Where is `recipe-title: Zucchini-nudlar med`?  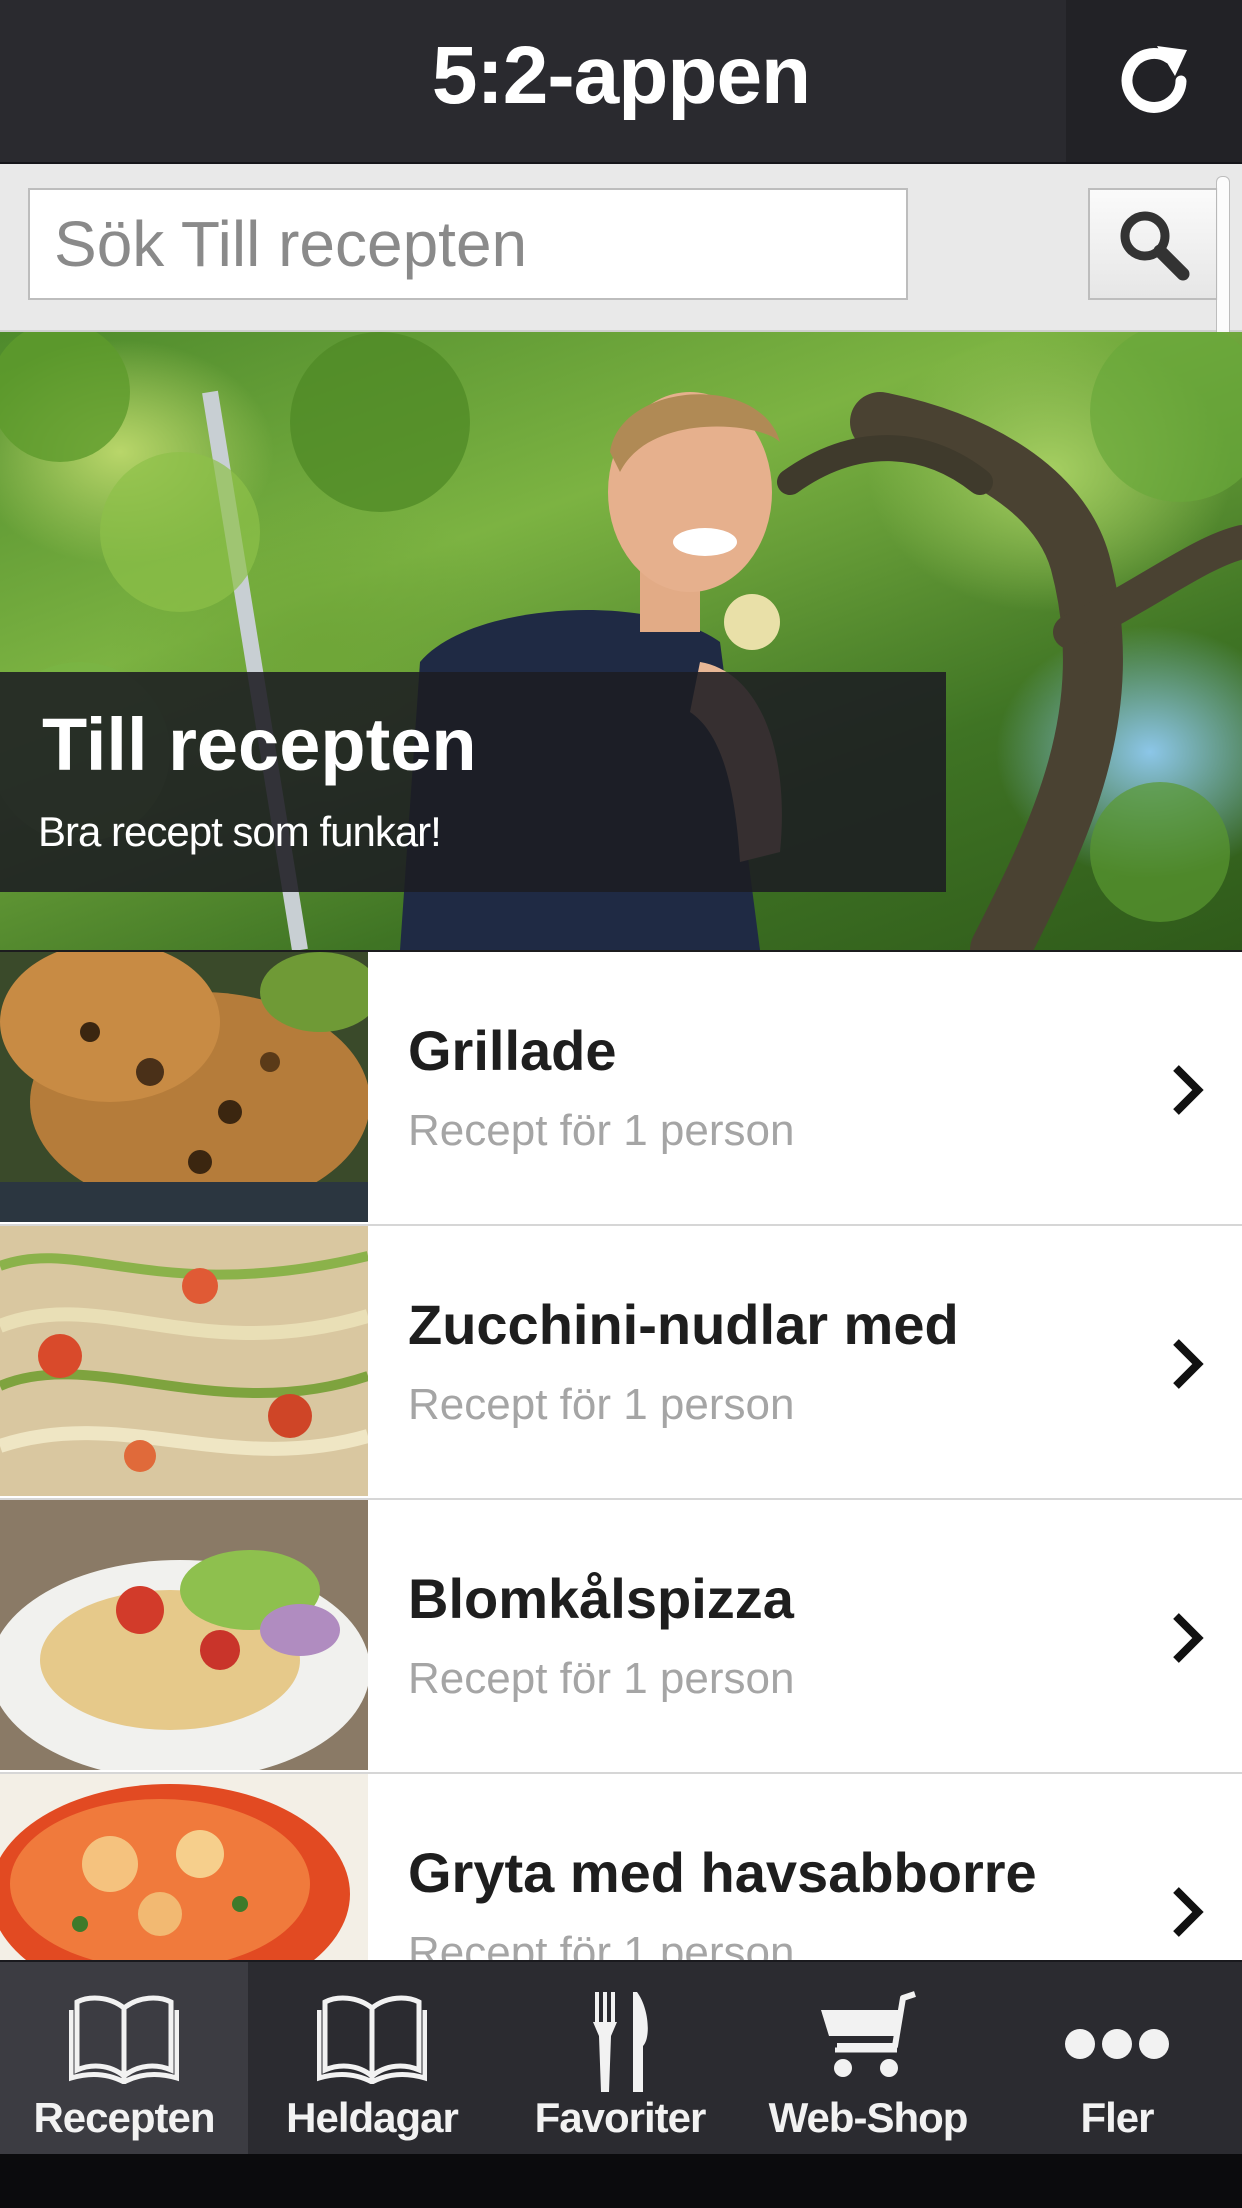
recipe-title: Zucchini-nudlar med is located at coordinates (683, 1324).